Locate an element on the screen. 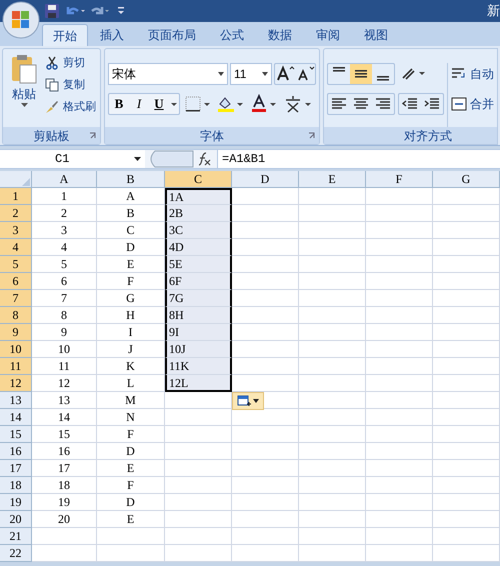  ribbon-tab: 数据 is located at coordinates (280, 35).